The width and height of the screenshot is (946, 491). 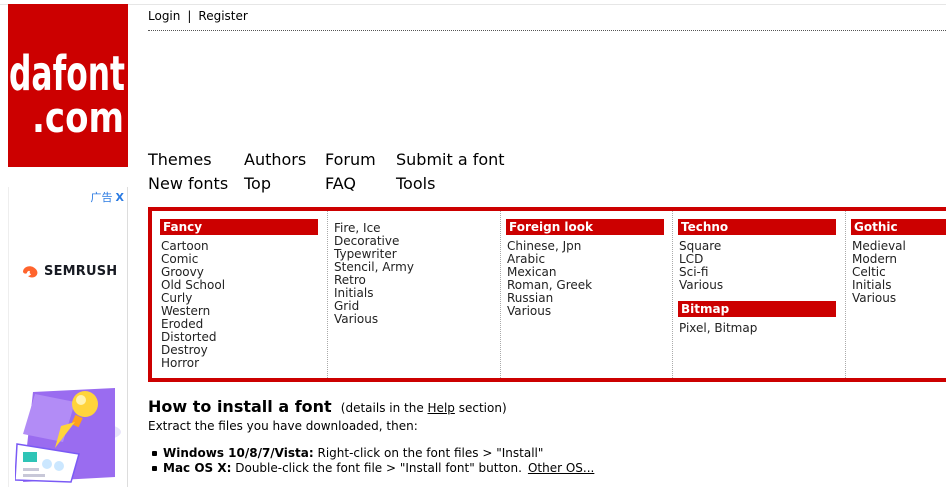 What do you see at coordinates (120, 197) in the screenshot?
I see `ad-close-icon: X` at bounding box center [120, 197].